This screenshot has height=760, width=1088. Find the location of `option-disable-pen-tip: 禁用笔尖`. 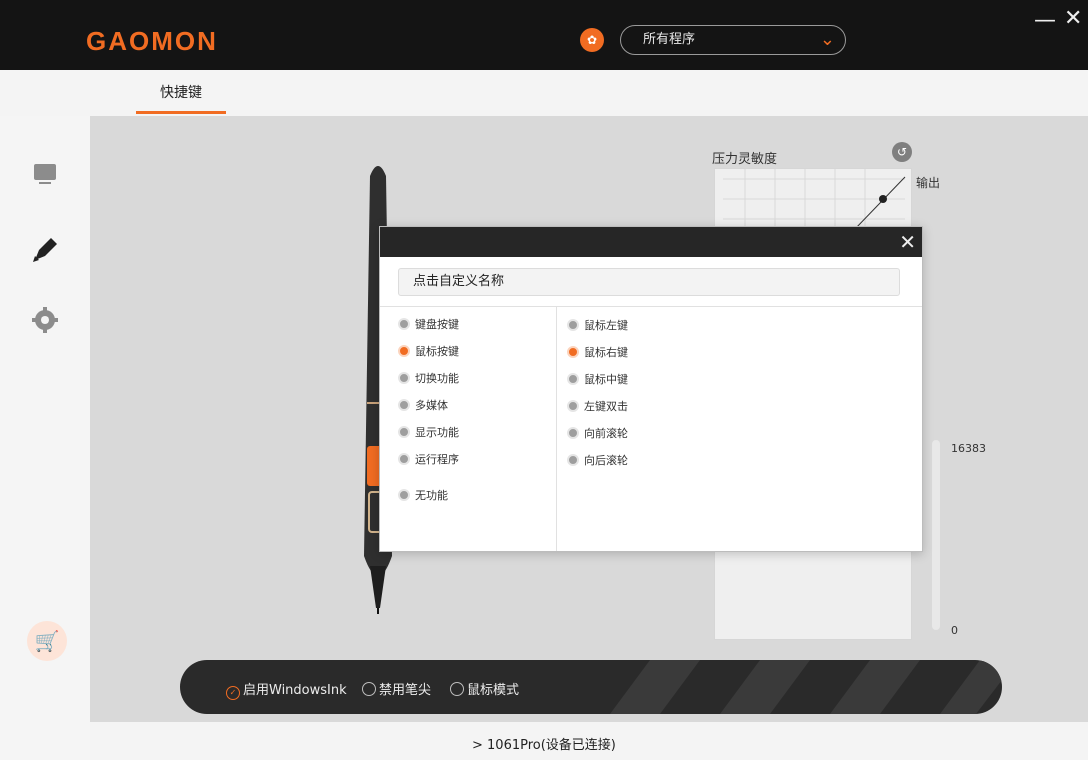

option-disable-pen-tip: 禁用笔尖 is located at coordinates (396, 688).